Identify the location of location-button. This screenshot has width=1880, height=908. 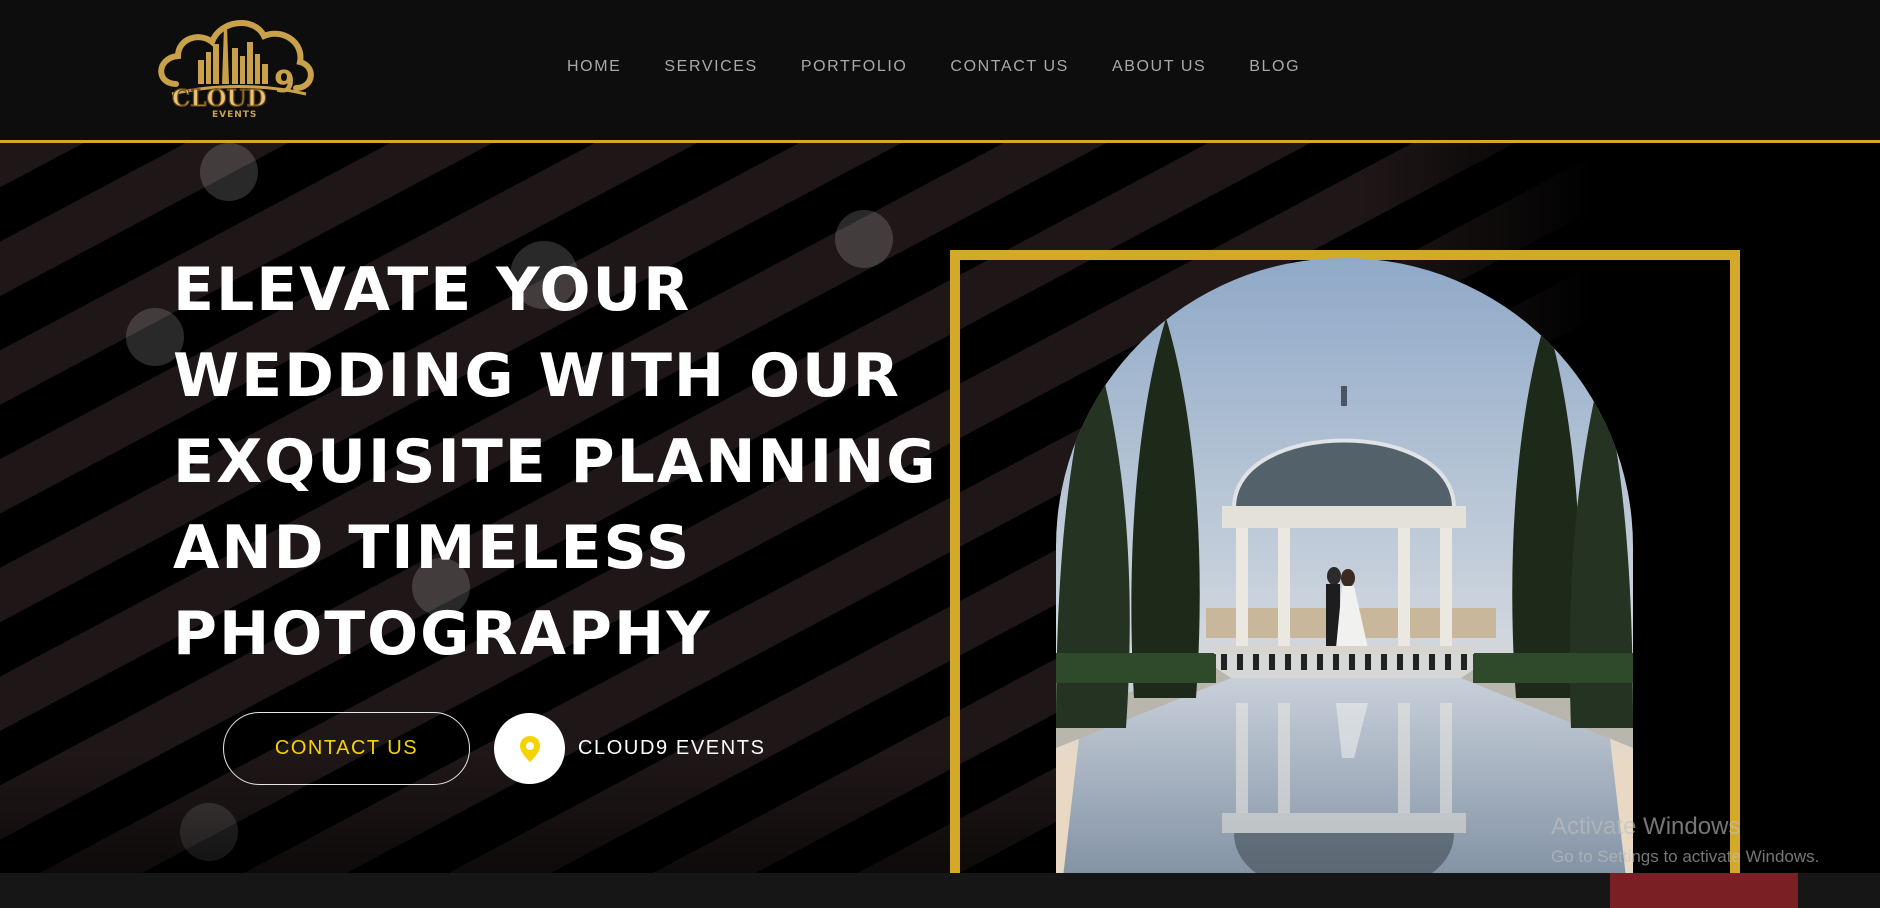
(529, 748).